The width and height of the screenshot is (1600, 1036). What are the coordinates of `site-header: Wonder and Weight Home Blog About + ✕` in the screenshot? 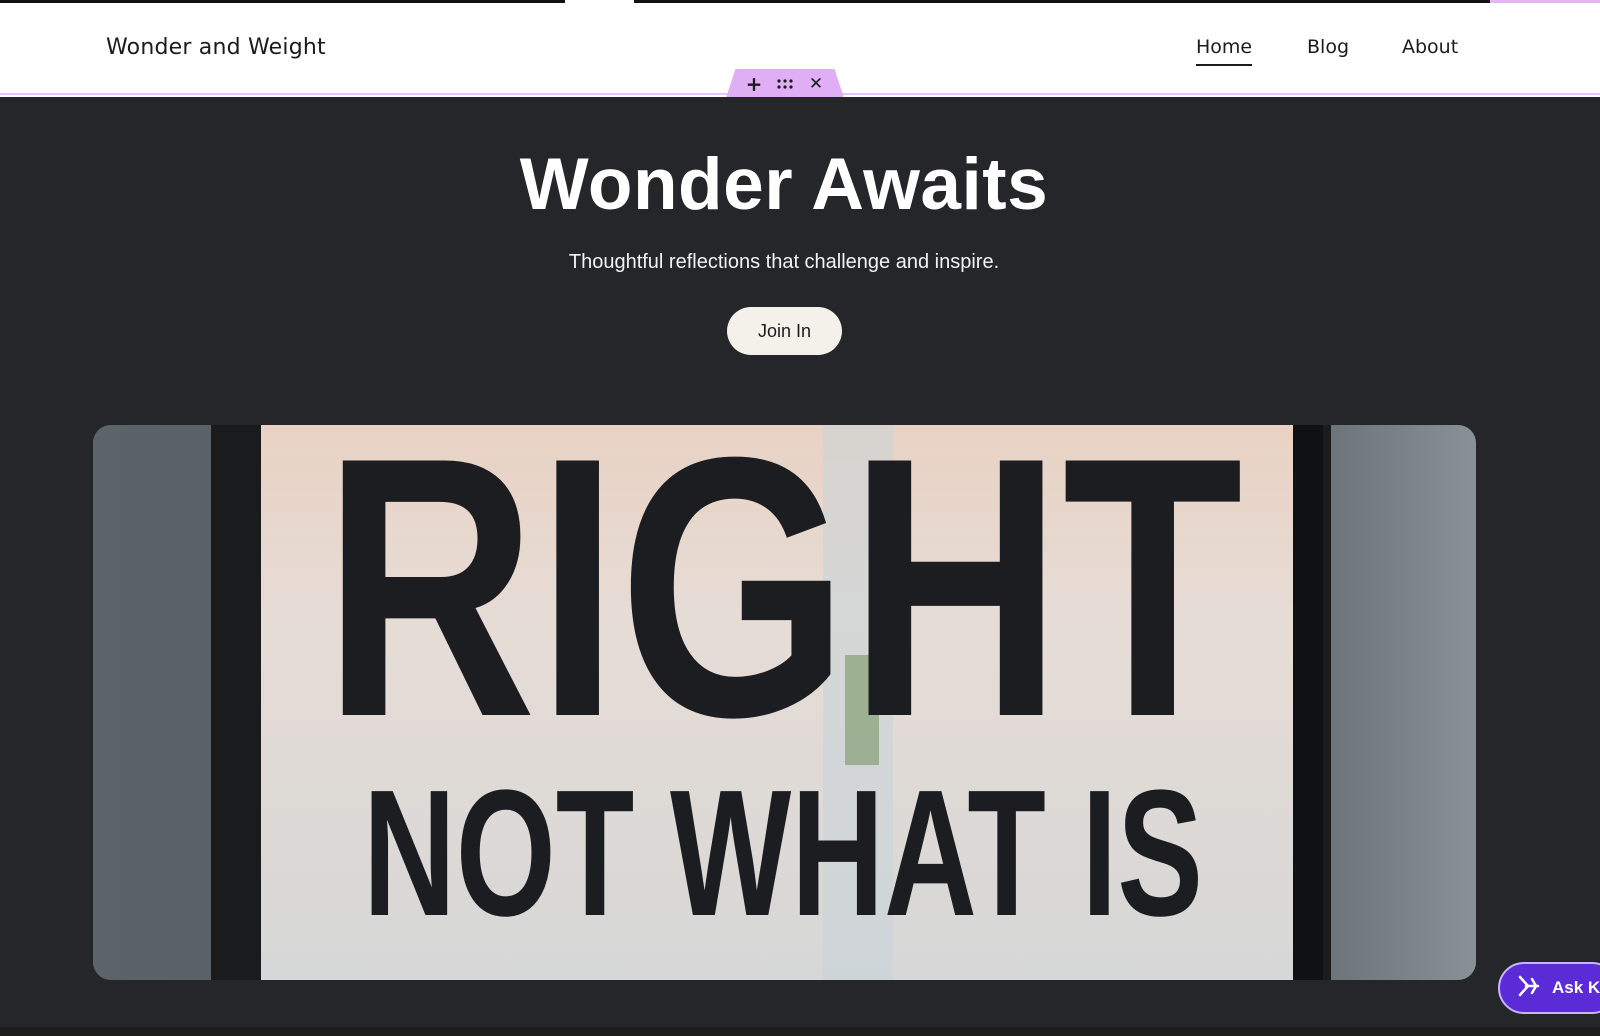 It's located at (800, 50).